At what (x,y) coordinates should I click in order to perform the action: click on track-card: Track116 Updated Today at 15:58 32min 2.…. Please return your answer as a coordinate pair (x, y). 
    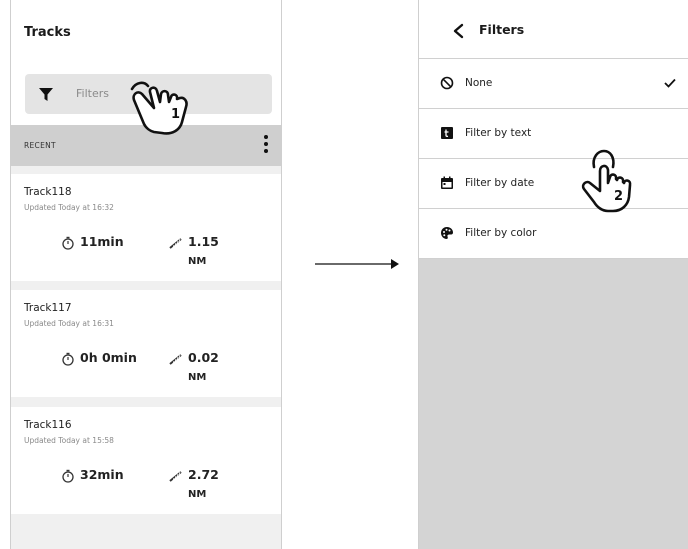
    Looking at the image, I should click on (146, 460).